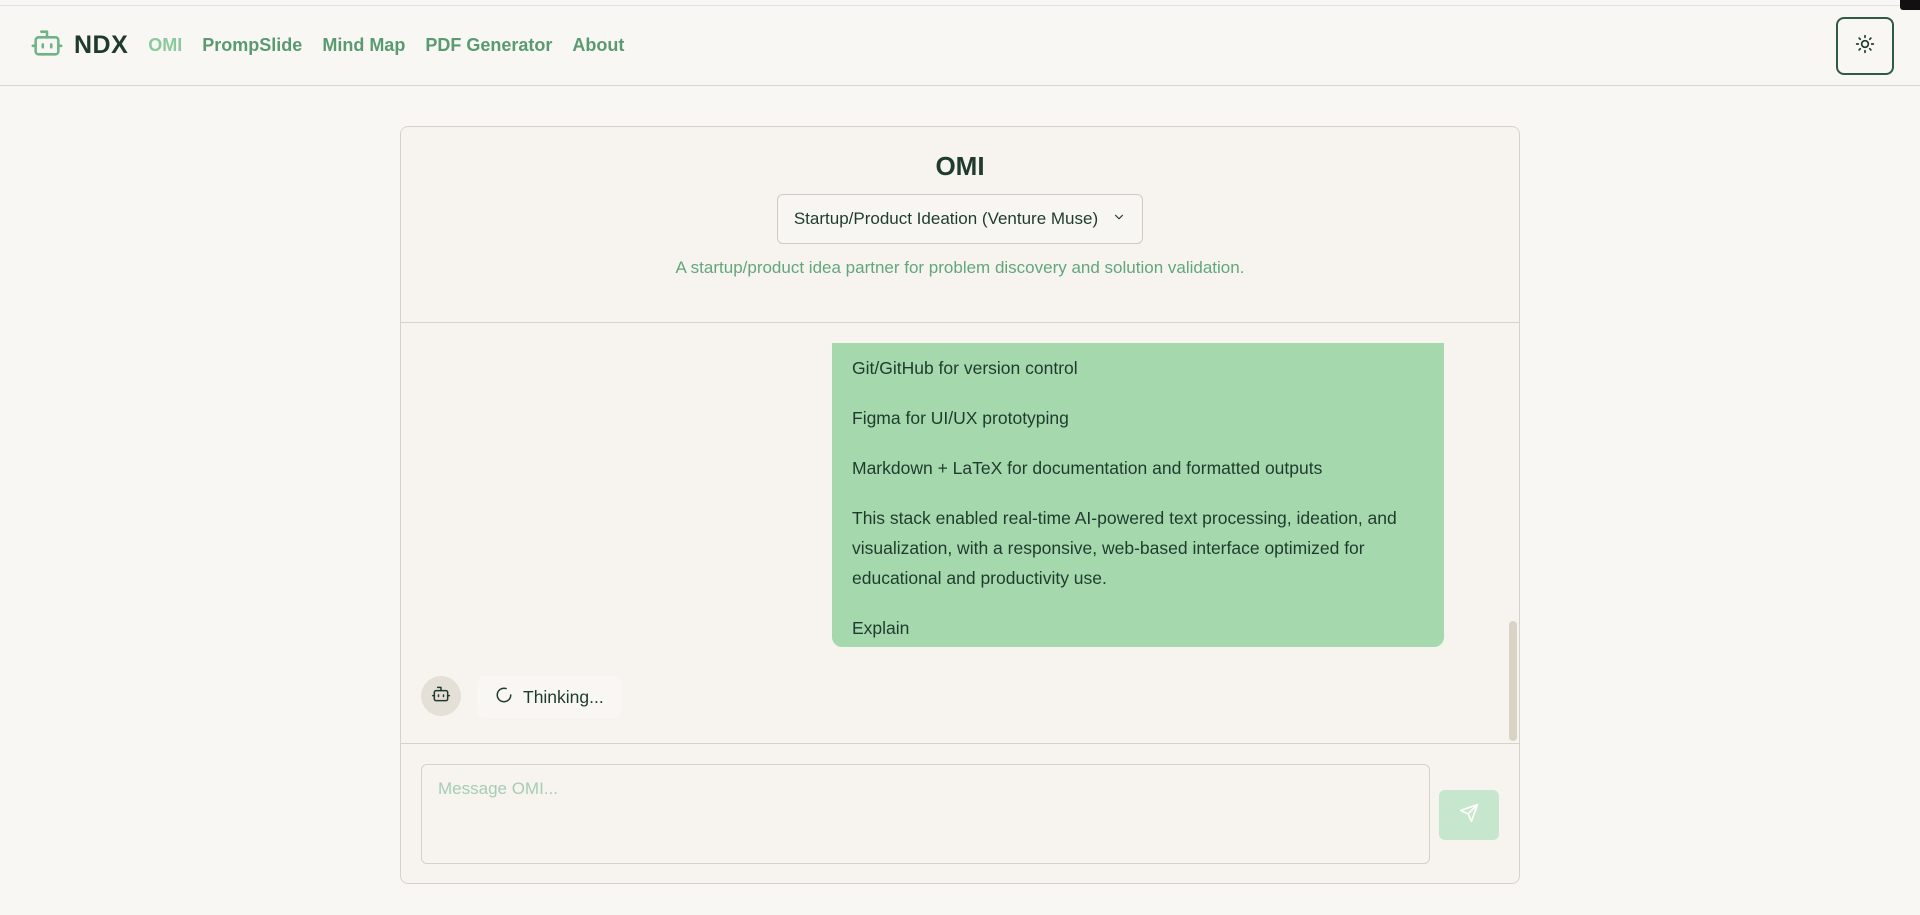 The image size is (1920, 915). I want to click on message-paragraph: Figma for UI/UX prototyping, so click(960, 418).